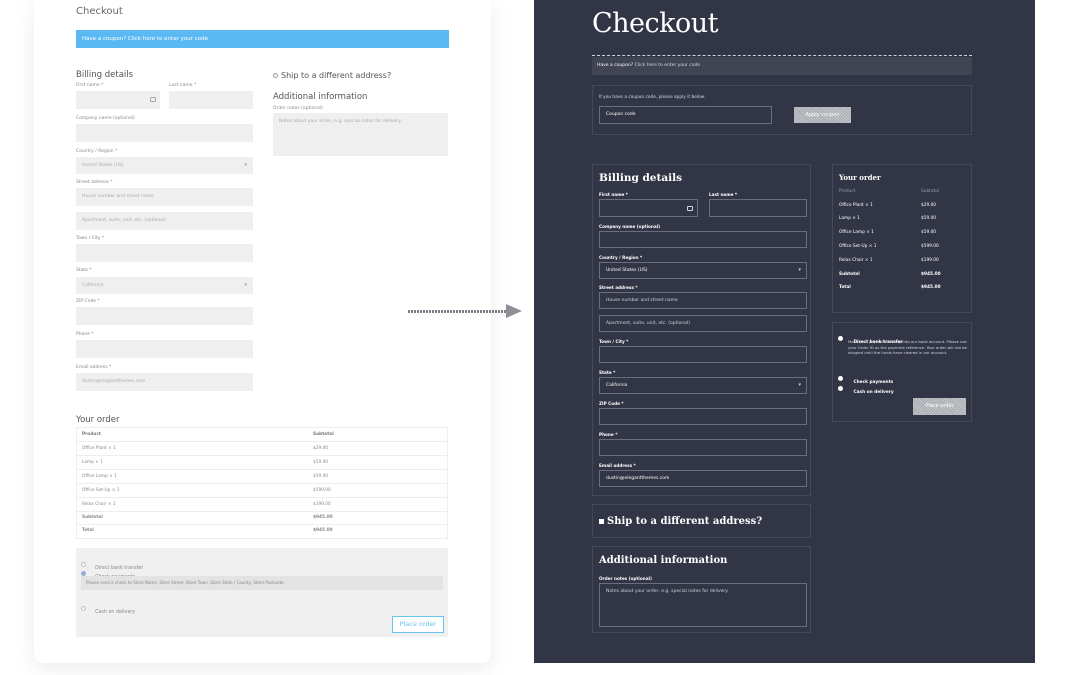  Describe the element at coordinates (621, 114) in the screenshot. I see `coupon-placeholder: Coupon code` at that location.